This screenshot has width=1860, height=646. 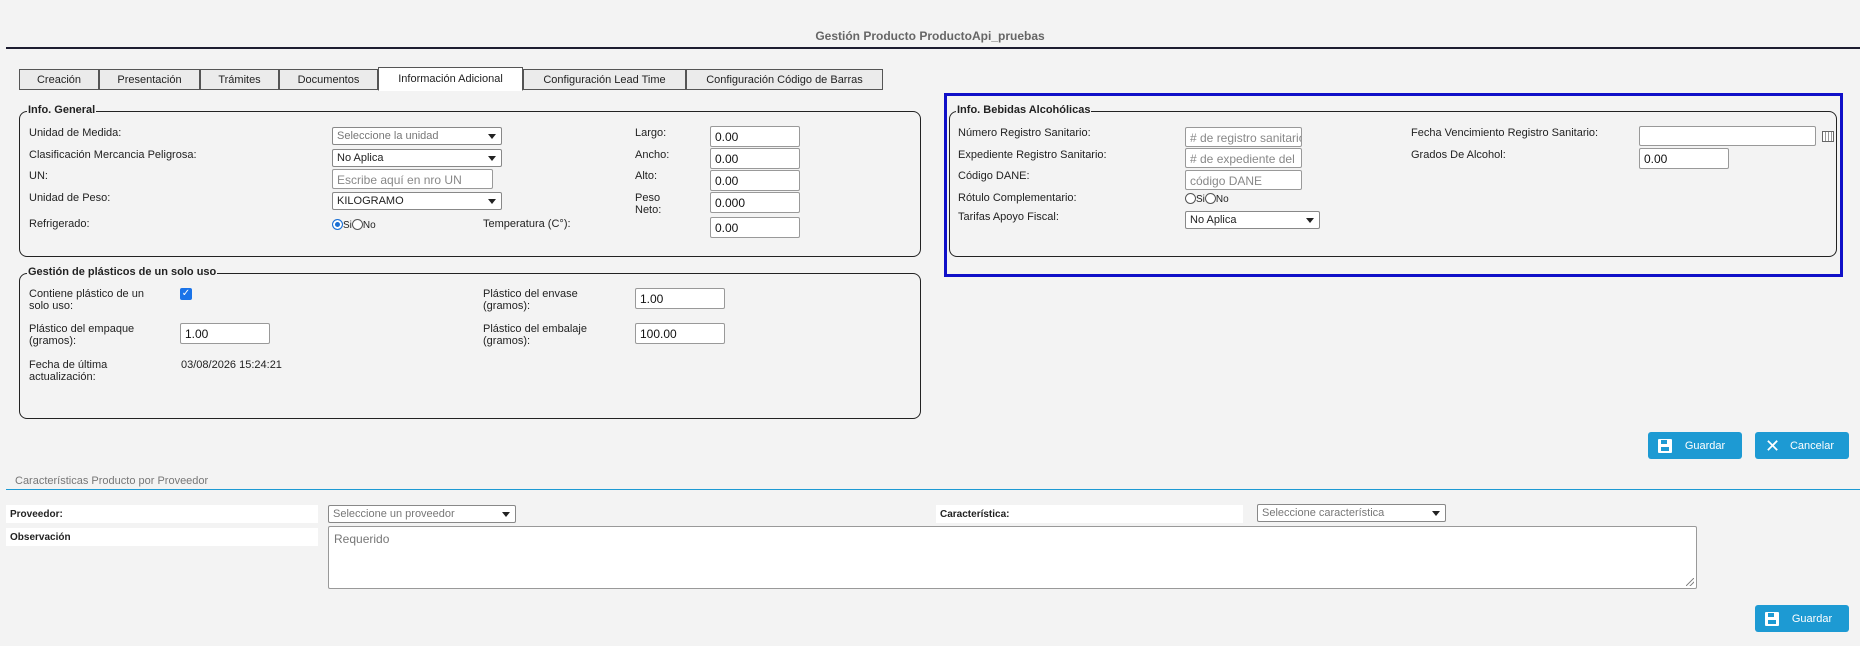 What do you see at coordinates (337, 224) in the screenshot?
I see `refrigerado-si-radio` at bounding box center [337, 224].